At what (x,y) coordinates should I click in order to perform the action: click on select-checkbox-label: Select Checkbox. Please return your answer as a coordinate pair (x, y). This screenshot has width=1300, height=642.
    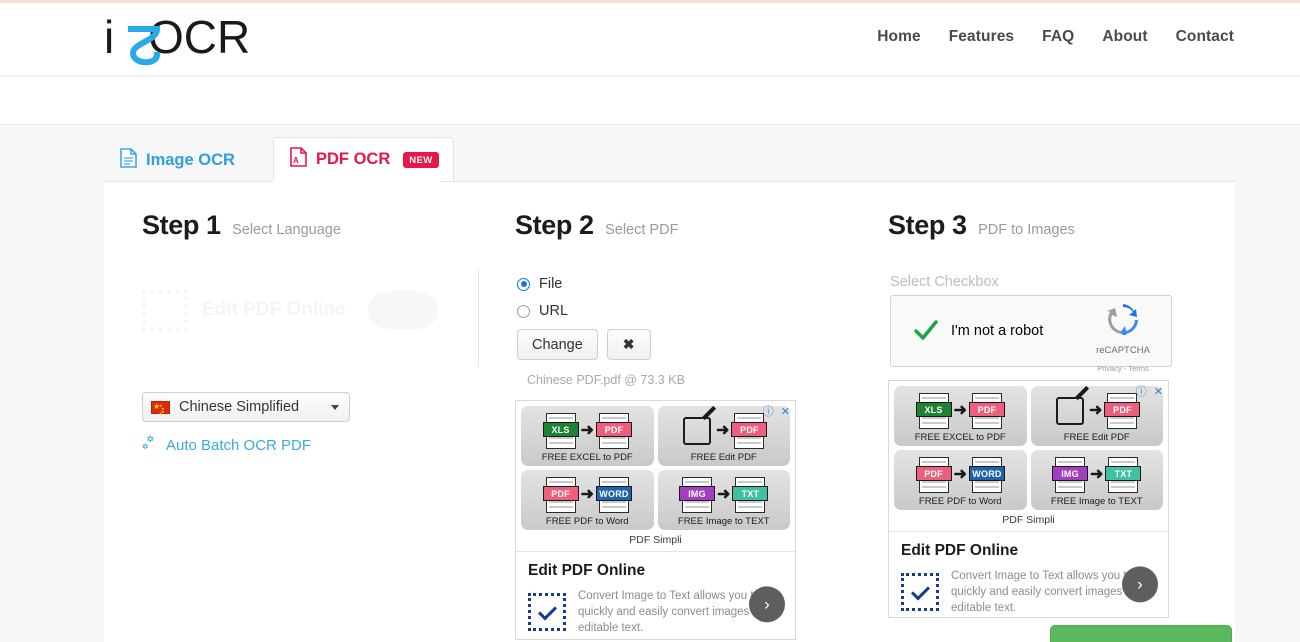
    Looking at the image, I should click on (944, 282).